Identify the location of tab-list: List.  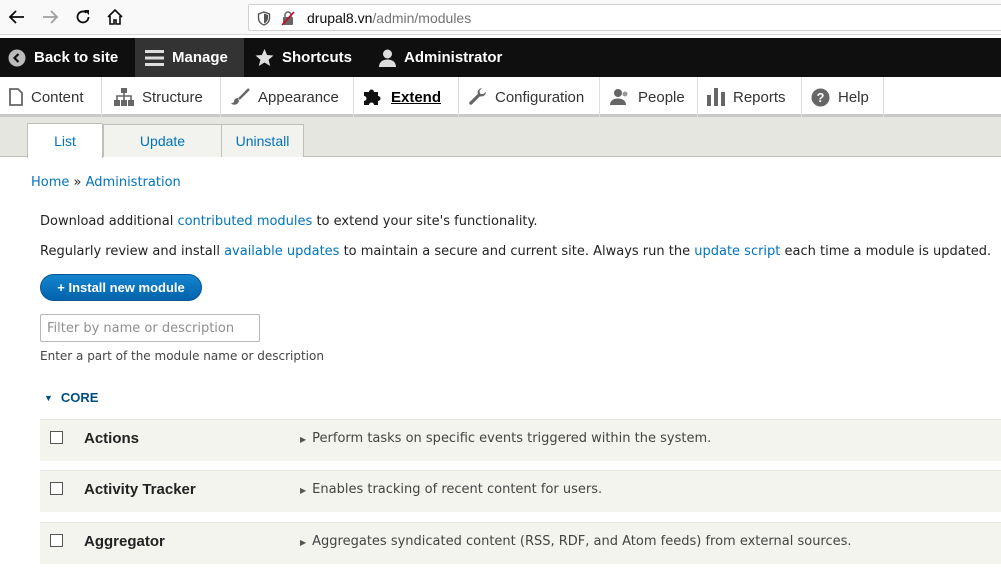
(65, 140).